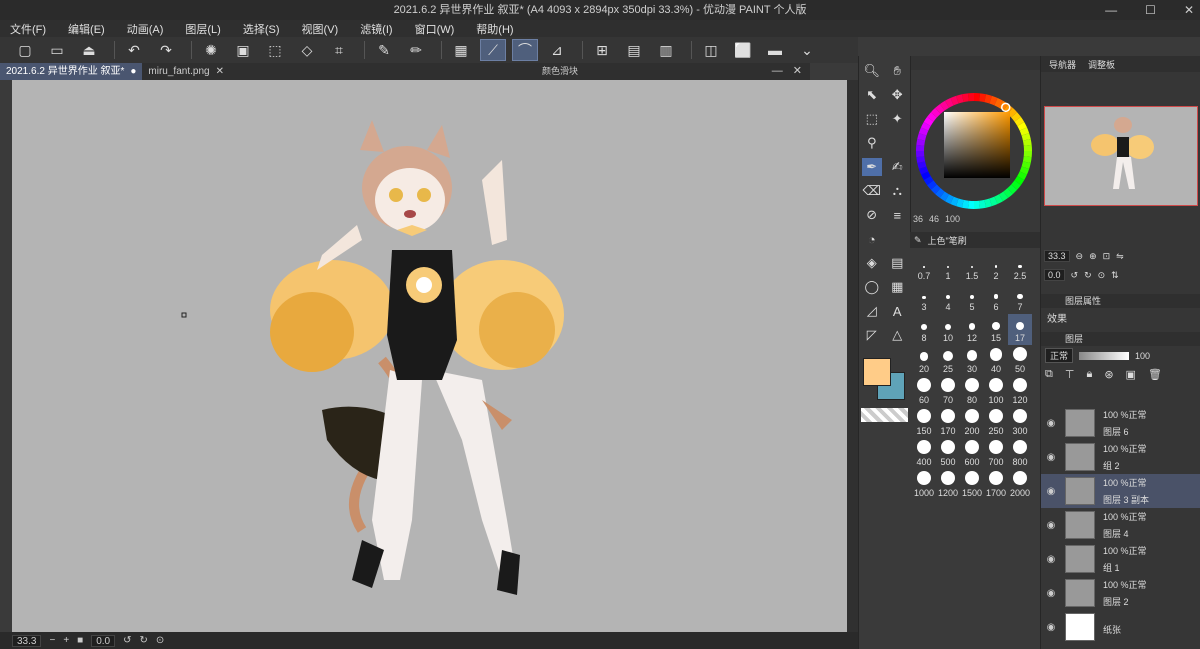 The image size is (1200, 649). What do you see at coordinates (25, 50) in the screenshot?
I see `new-file-icon: ▢` at bounding box center [25, 50].